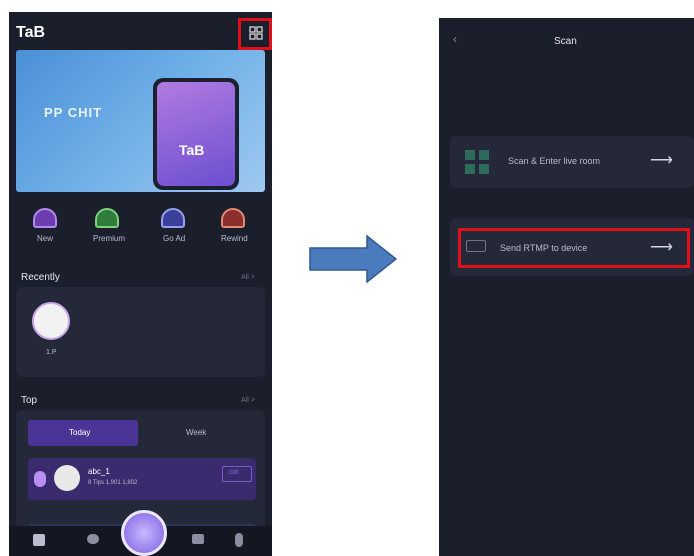  Describe the element at coordinates (477, 162) in the screenshot. I see `qr-scan-icon` at that location.